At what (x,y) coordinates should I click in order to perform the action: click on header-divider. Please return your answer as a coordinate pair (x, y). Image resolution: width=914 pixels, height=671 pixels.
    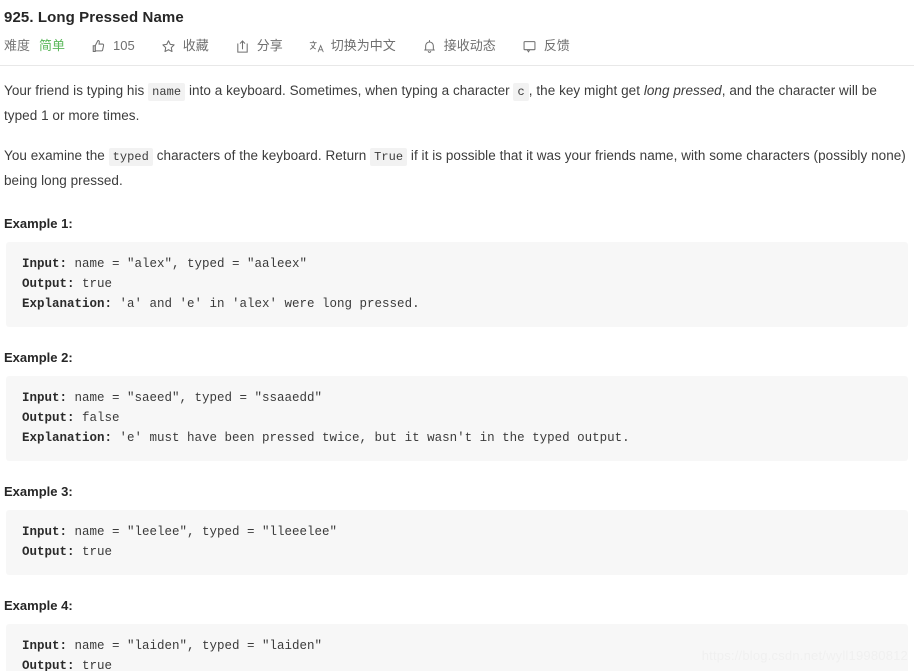
    Looking at the image, I should click on (457, 65).